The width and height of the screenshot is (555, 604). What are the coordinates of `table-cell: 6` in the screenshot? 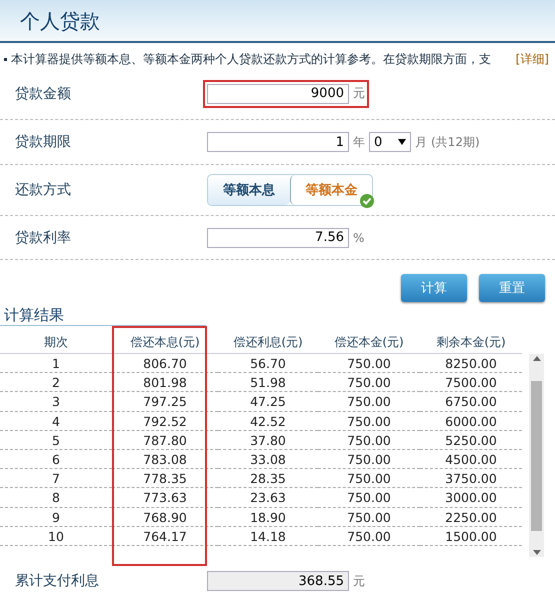 It's located at (56, 460).